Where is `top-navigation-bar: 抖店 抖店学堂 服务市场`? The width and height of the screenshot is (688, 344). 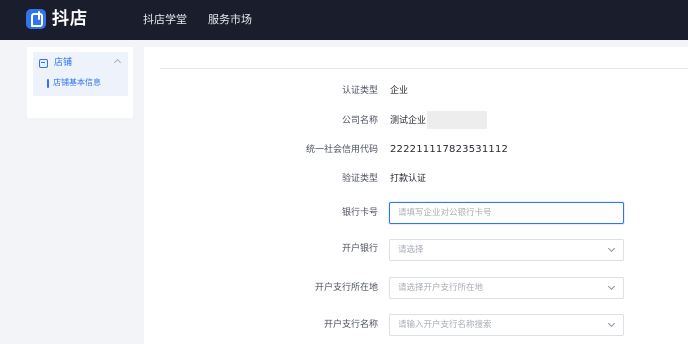
top-navigation-bar: 抖店 抖店学堂 服务市场 is located at coordinates (344, 20).